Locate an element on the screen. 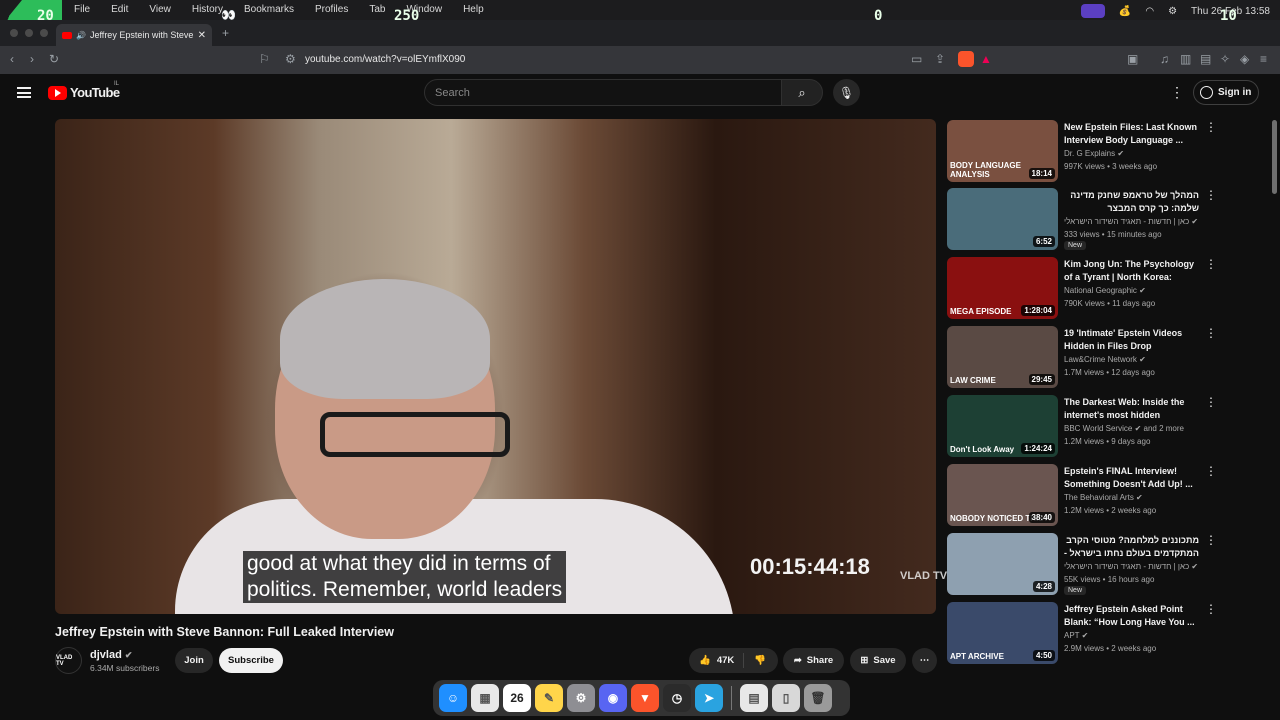 This screenshot has height=720, width=1280. window-icon: ▤ is located at coordinates (754, 698).